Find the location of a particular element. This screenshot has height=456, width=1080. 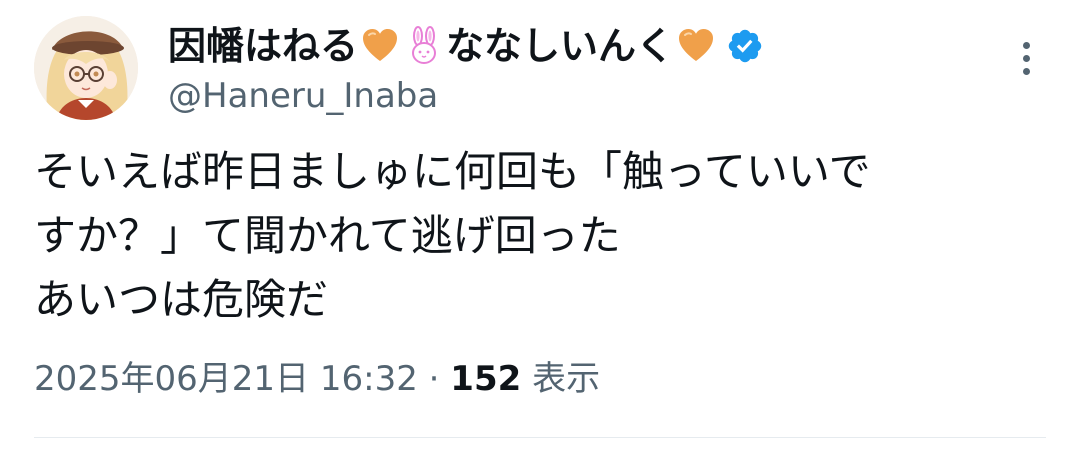

tweet-text-line: そいえば昨日ましゅに何回も「触っていいで is located at coordinates (452, 171).